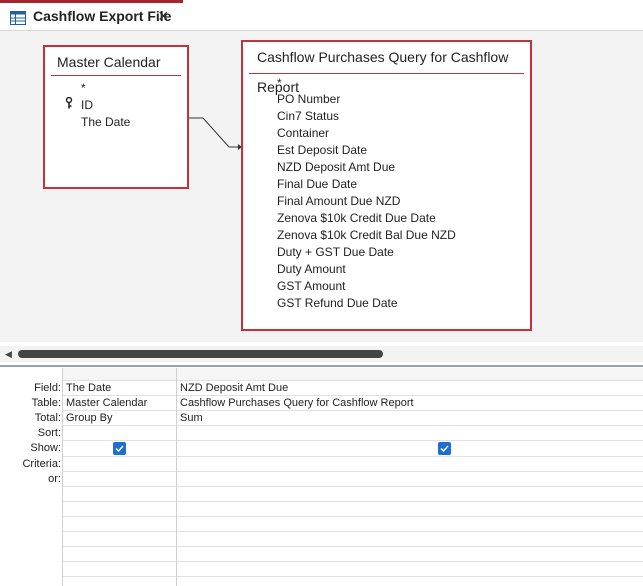 The image size is (643, 586). What do you see at coordinates (234, 388) in the screenshot?
I see `cell-field: NZD Deposit Amt Due` at bounding box center [234, 388].